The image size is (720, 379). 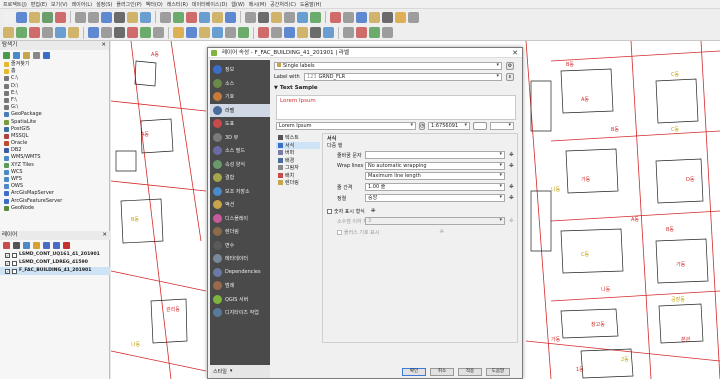 I want to click on menu-item: 레이어(L), so click(x=82, y=4).